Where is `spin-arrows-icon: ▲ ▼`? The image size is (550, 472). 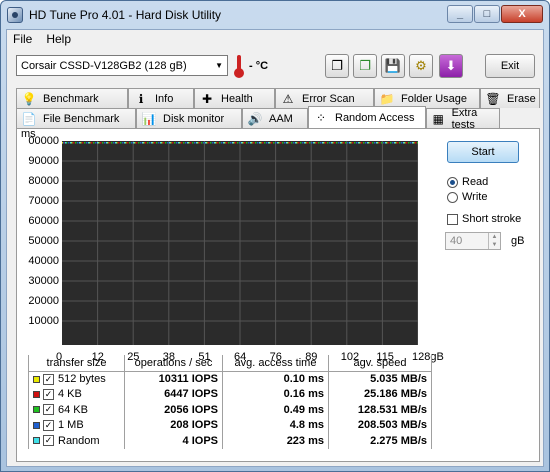 spin-arrows-icon: ▲ ▼ is located at coordinates (494, 241).